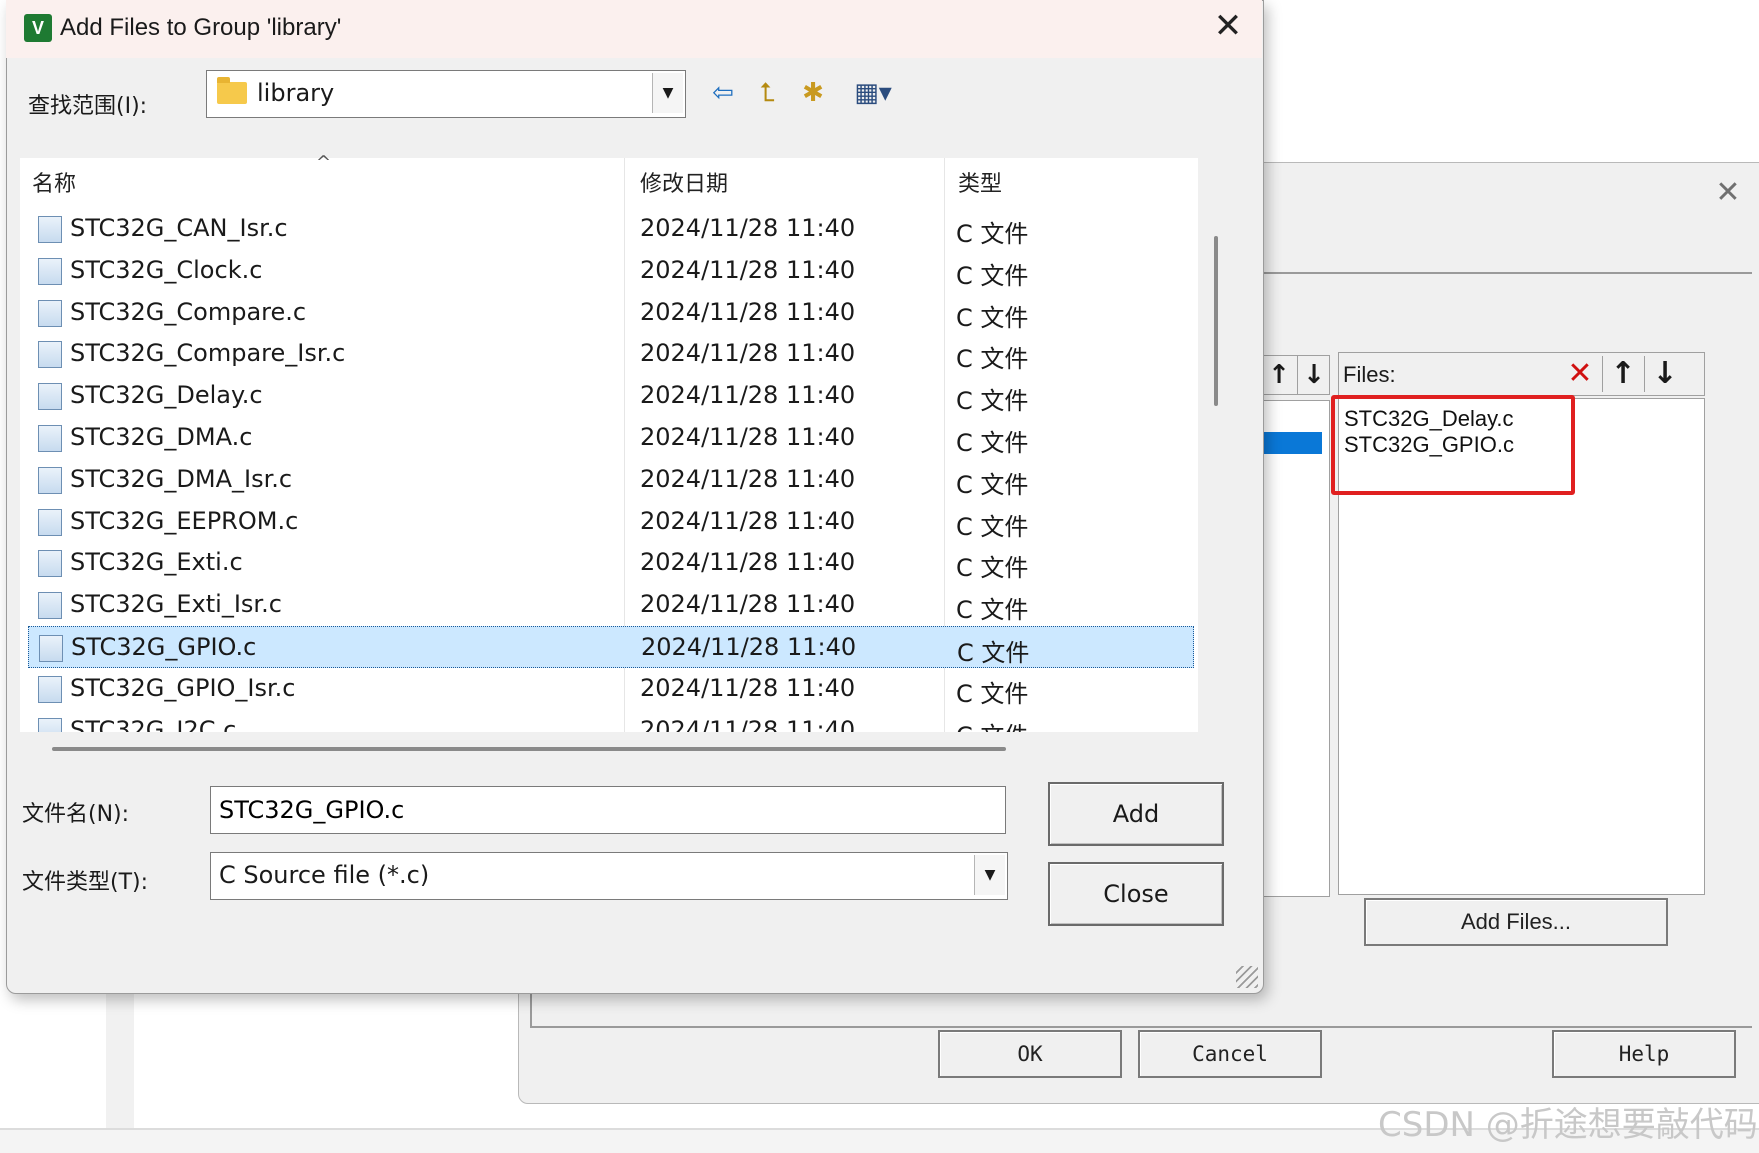 The width and height of the screenshot is (1759, 1153). I want to click on file-row: STC32G_I2C.c 2024/11/28 11:40 C 文件, so click(611, 721).